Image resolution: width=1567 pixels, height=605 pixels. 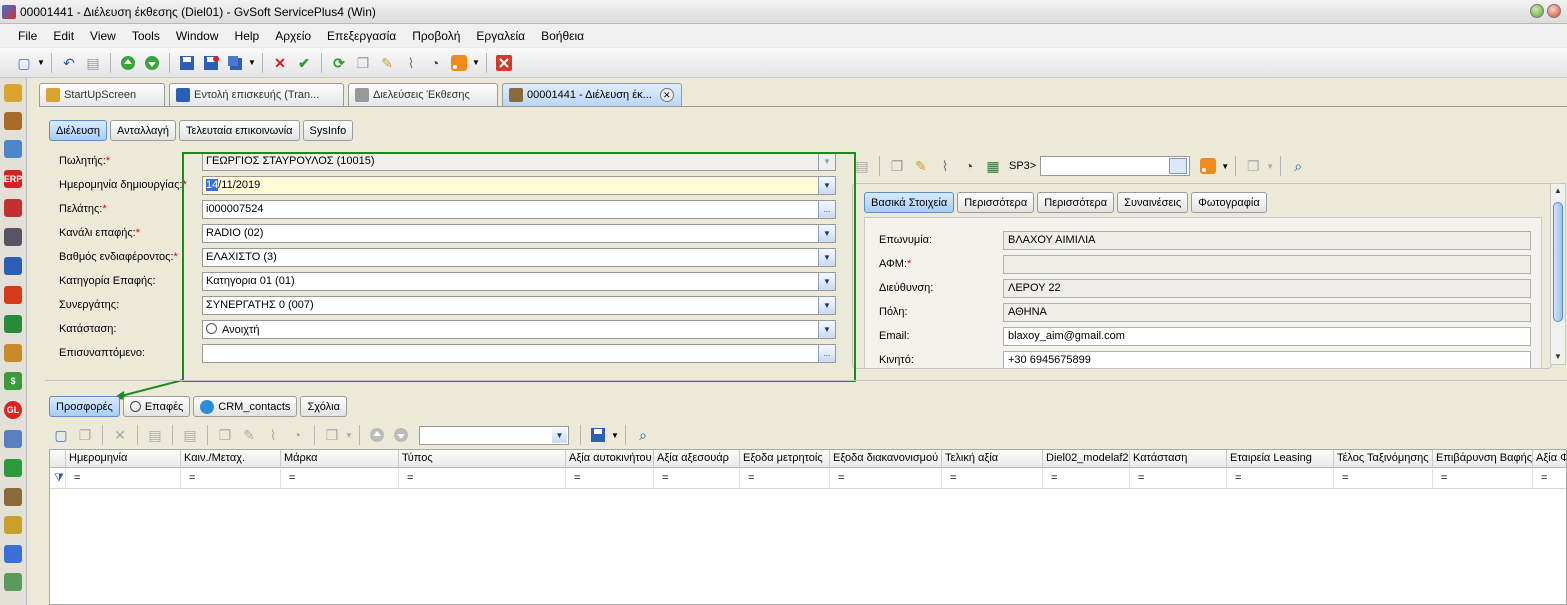 What do you see at coordinates (197, 36) in the screenshot?
I see `menu-window: Window` at bounding box center [197, 36].